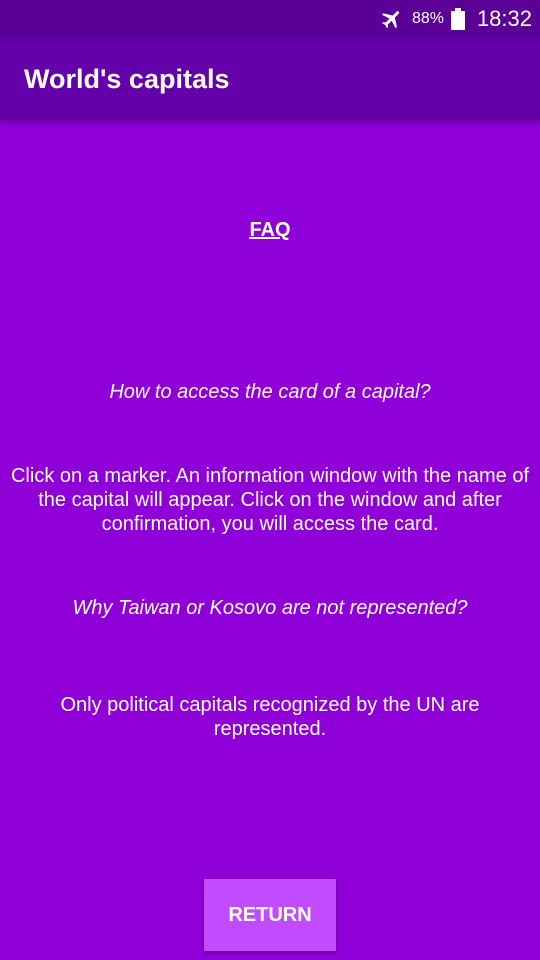  I want to click on app-bar: World's capitals, so click(270, 79).